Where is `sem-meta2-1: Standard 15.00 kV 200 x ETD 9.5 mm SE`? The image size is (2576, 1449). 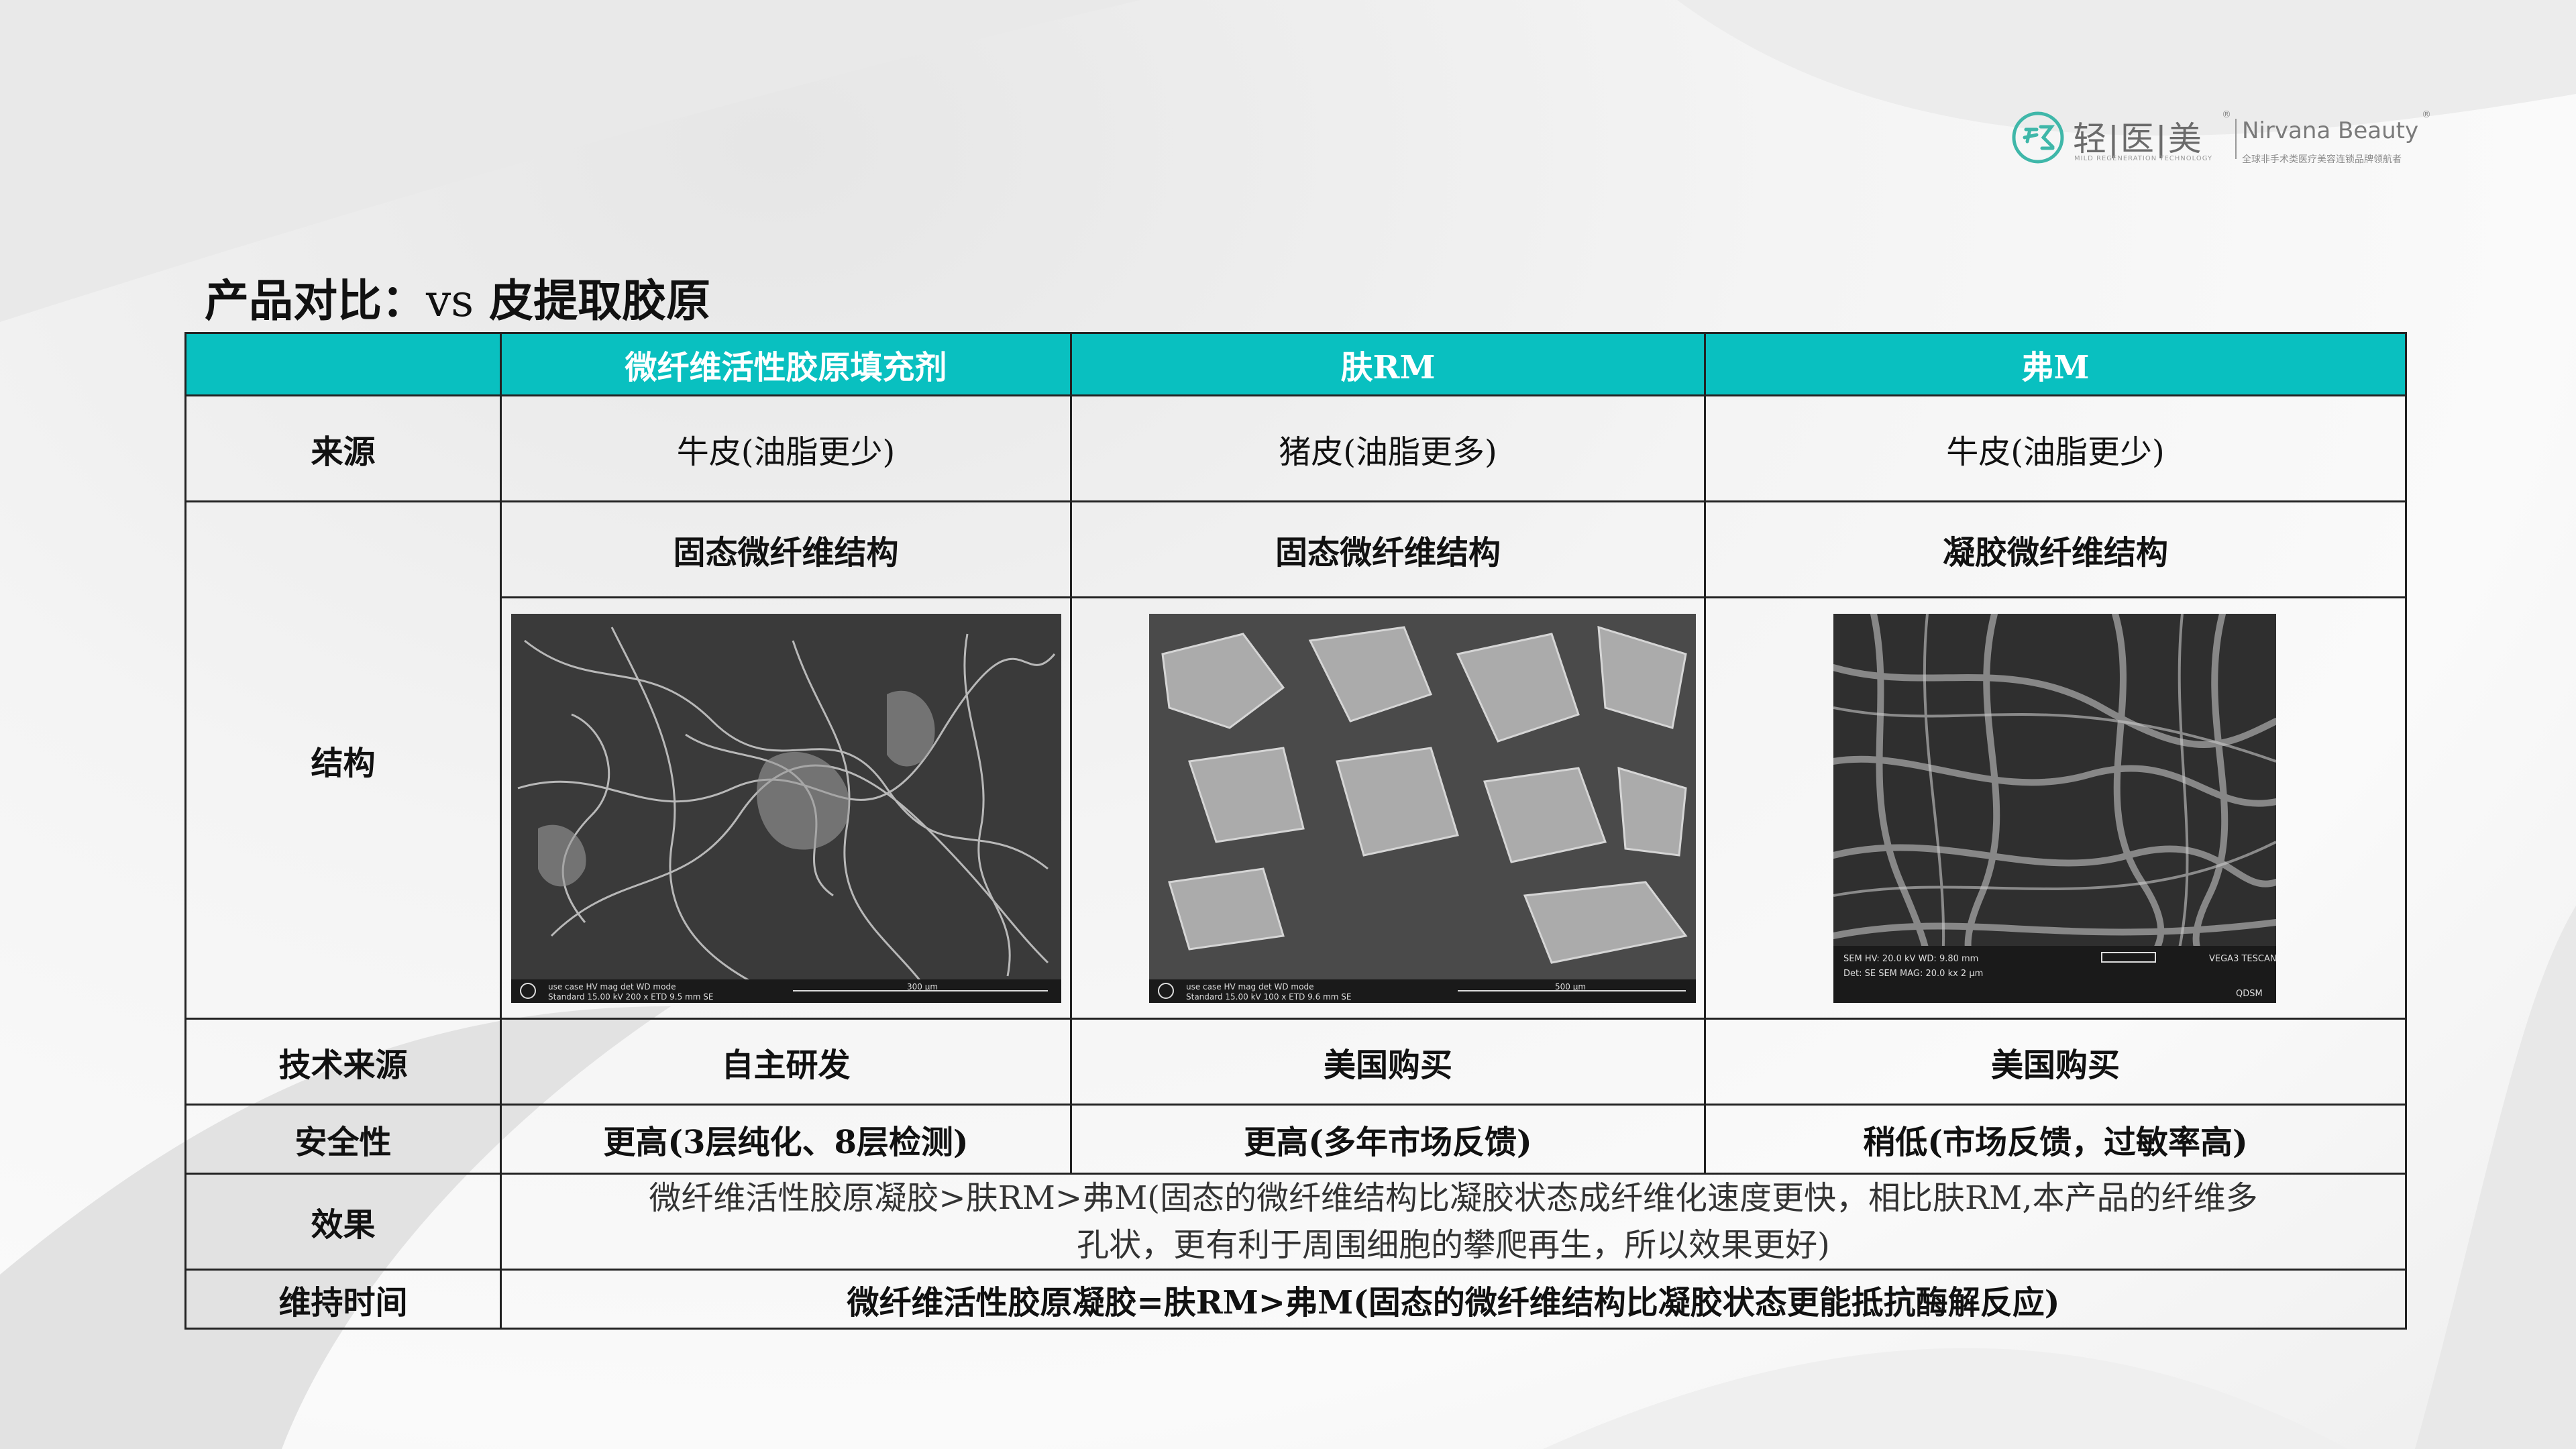 sem-meta2-1: Standard 15.00 kV 200 x ETD 9.5 mm SE is located at coordinates (630, 997).